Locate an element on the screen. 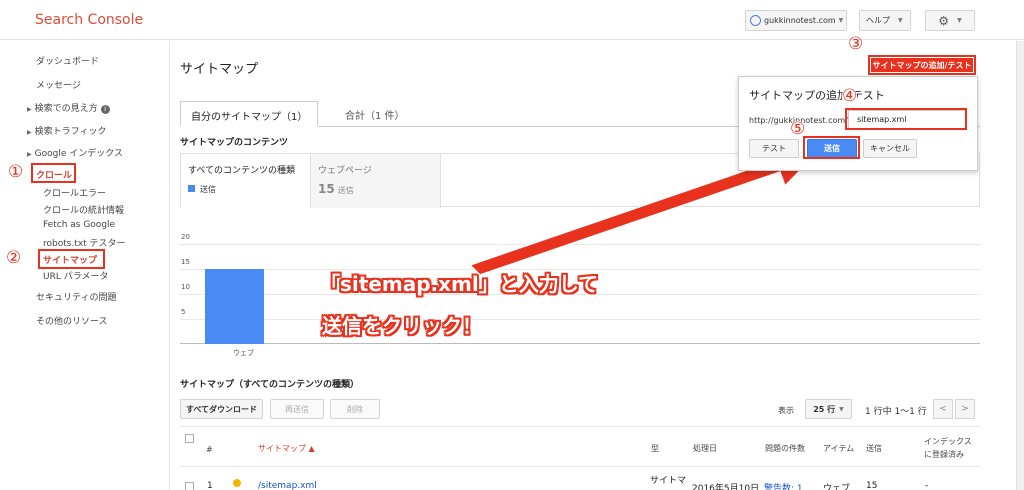 This screenshot has height=490, width=1024. next-page-button: > is located at coordinates (965, 409).